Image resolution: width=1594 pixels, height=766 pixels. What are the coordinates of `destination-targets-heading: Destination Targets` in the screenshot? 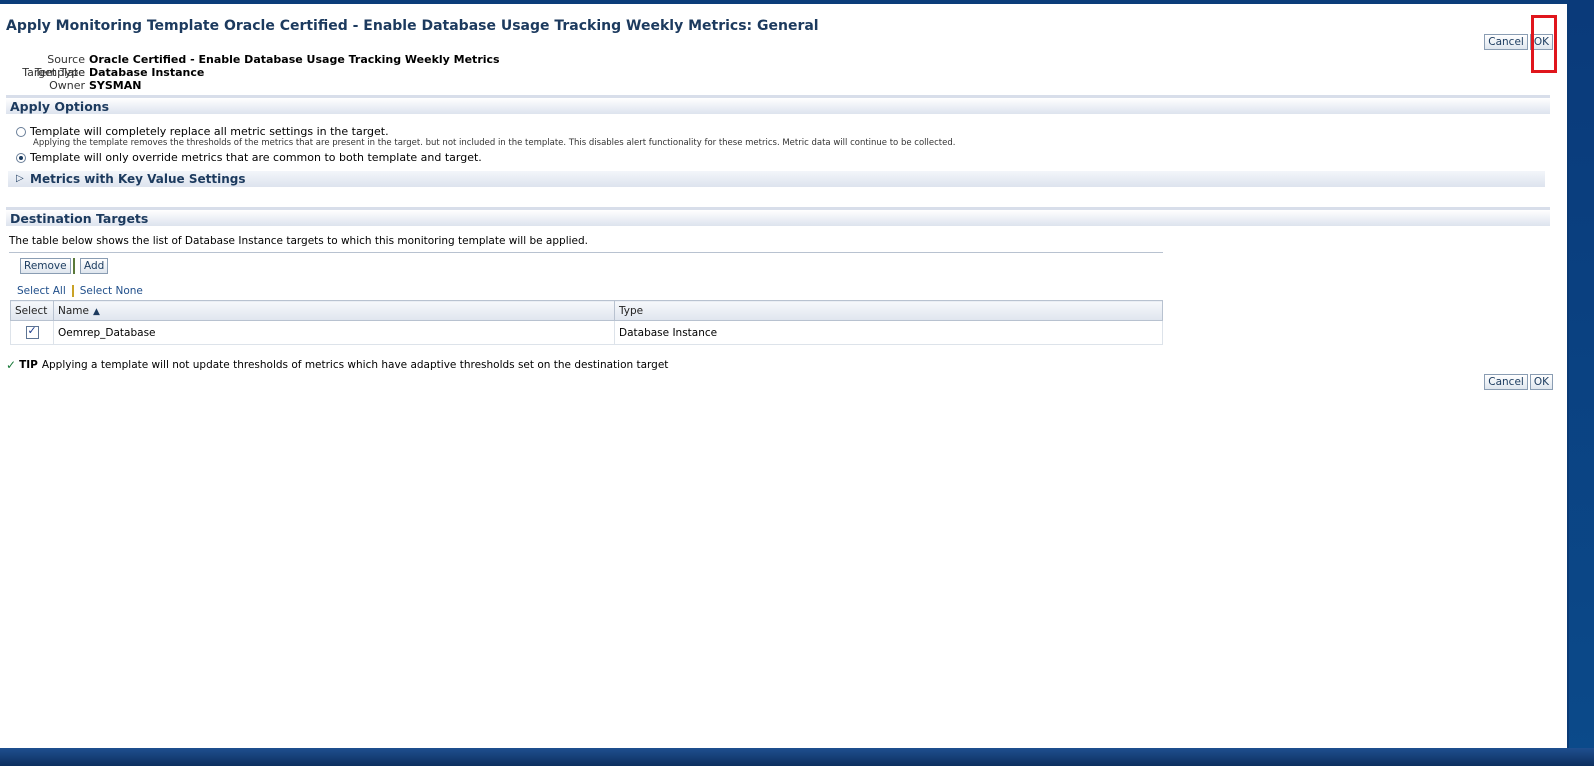 It's located at (79, 218).